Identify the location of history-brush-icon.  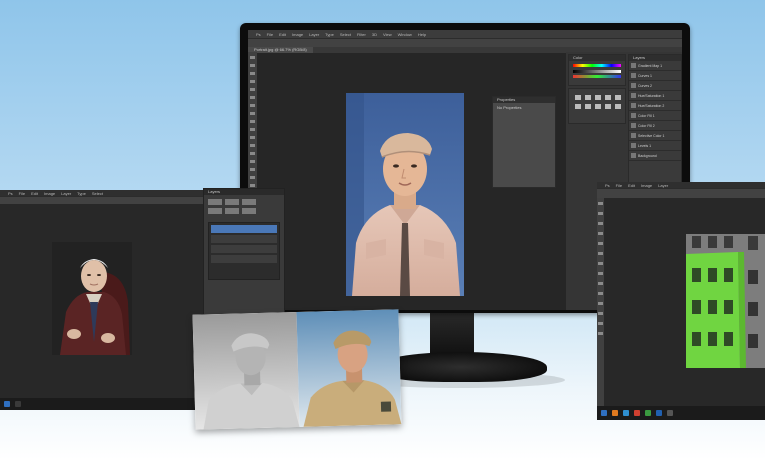
(252, 129).